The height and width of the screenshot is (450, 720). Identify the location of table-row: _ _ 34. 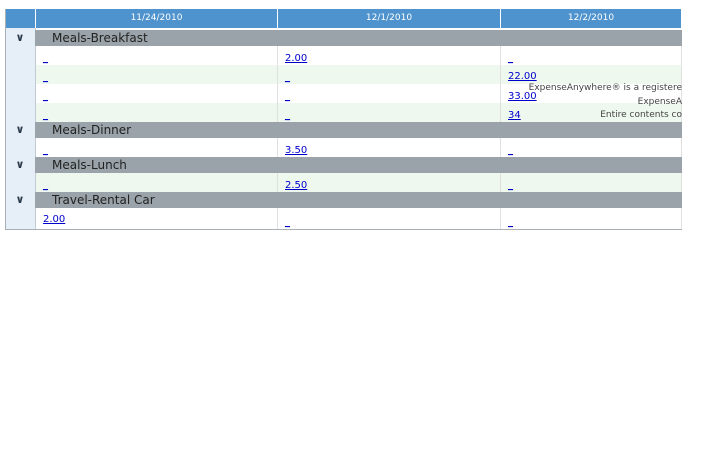
(359, 112).